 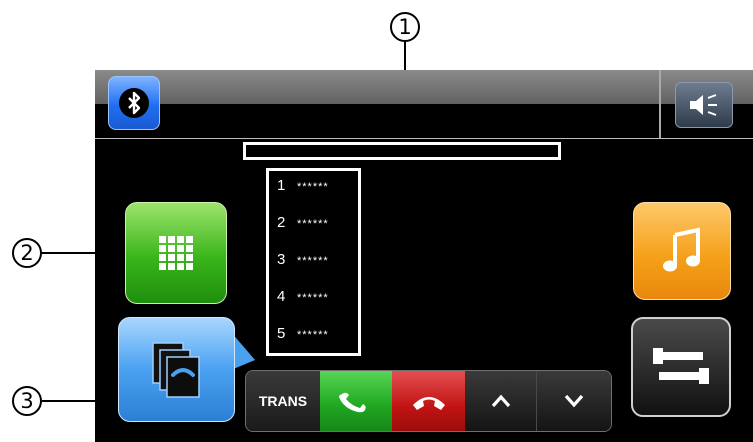 I want to click on list-item-number: 5, so click(x=281, y=333).